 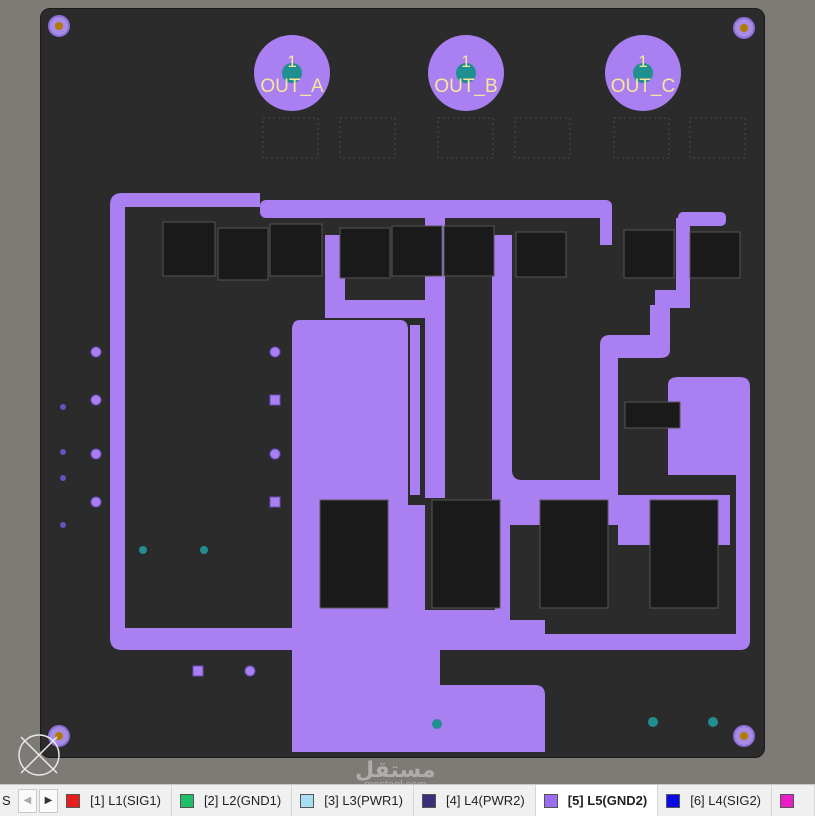 What do you see at coordinates (467, 73) in the screenshot?
I see `output-pads` at bounding box center [467, 73].